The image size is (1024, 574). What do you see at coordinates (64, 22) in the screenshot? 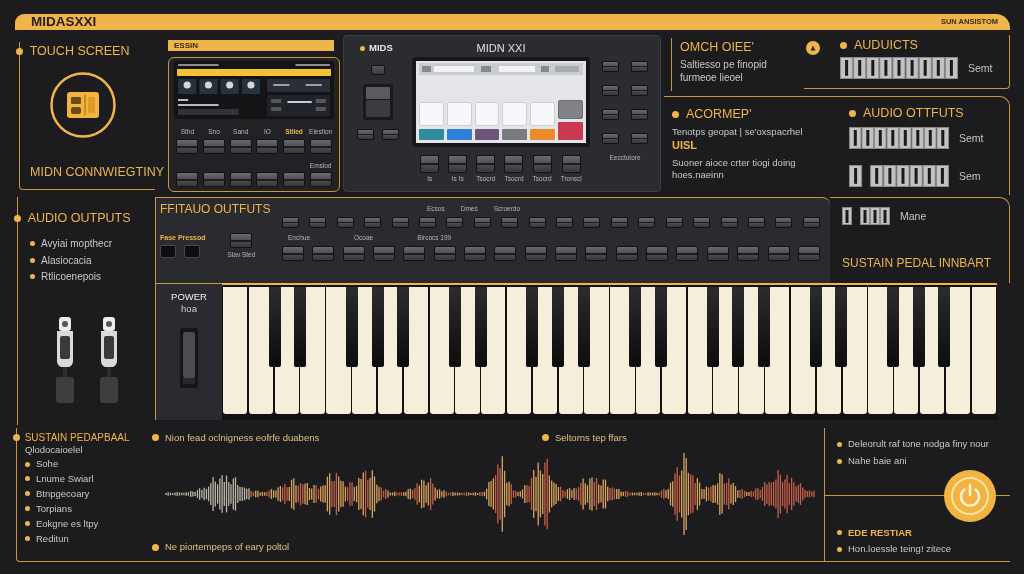
I see `brand-title: MIDASXXI` at bounding box center [64, 22].